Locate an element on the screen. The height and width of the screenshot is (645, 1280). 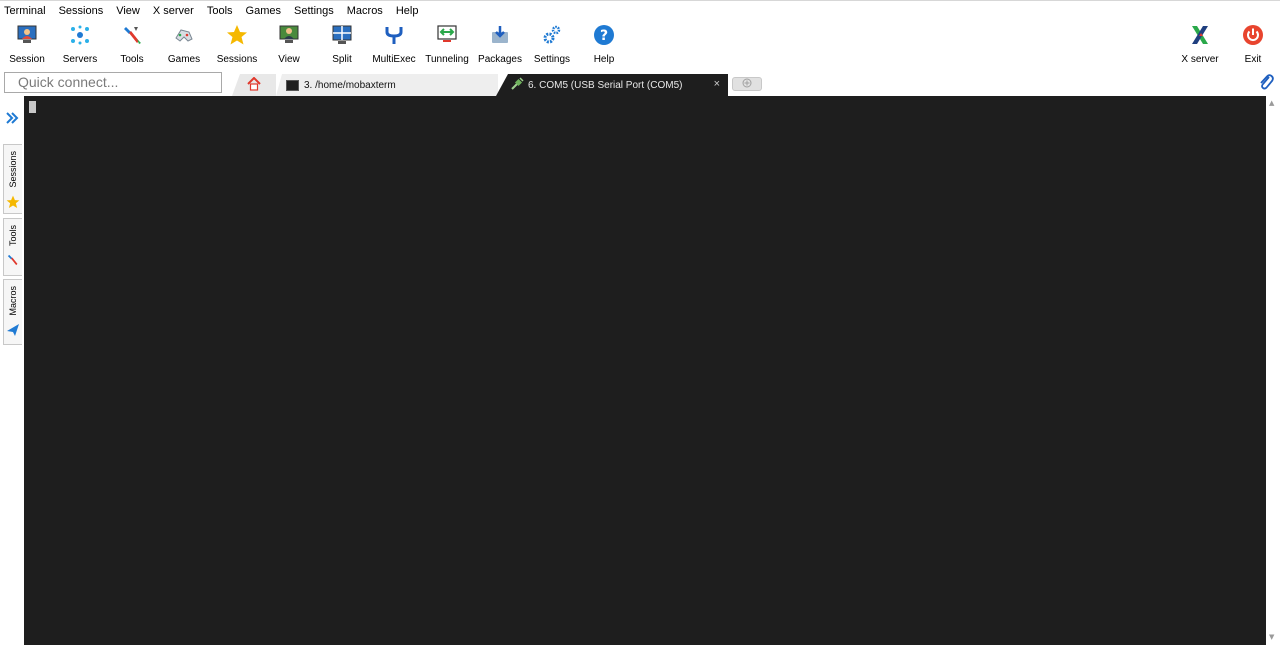
menu-view: View is located at coordinates (128, 11).